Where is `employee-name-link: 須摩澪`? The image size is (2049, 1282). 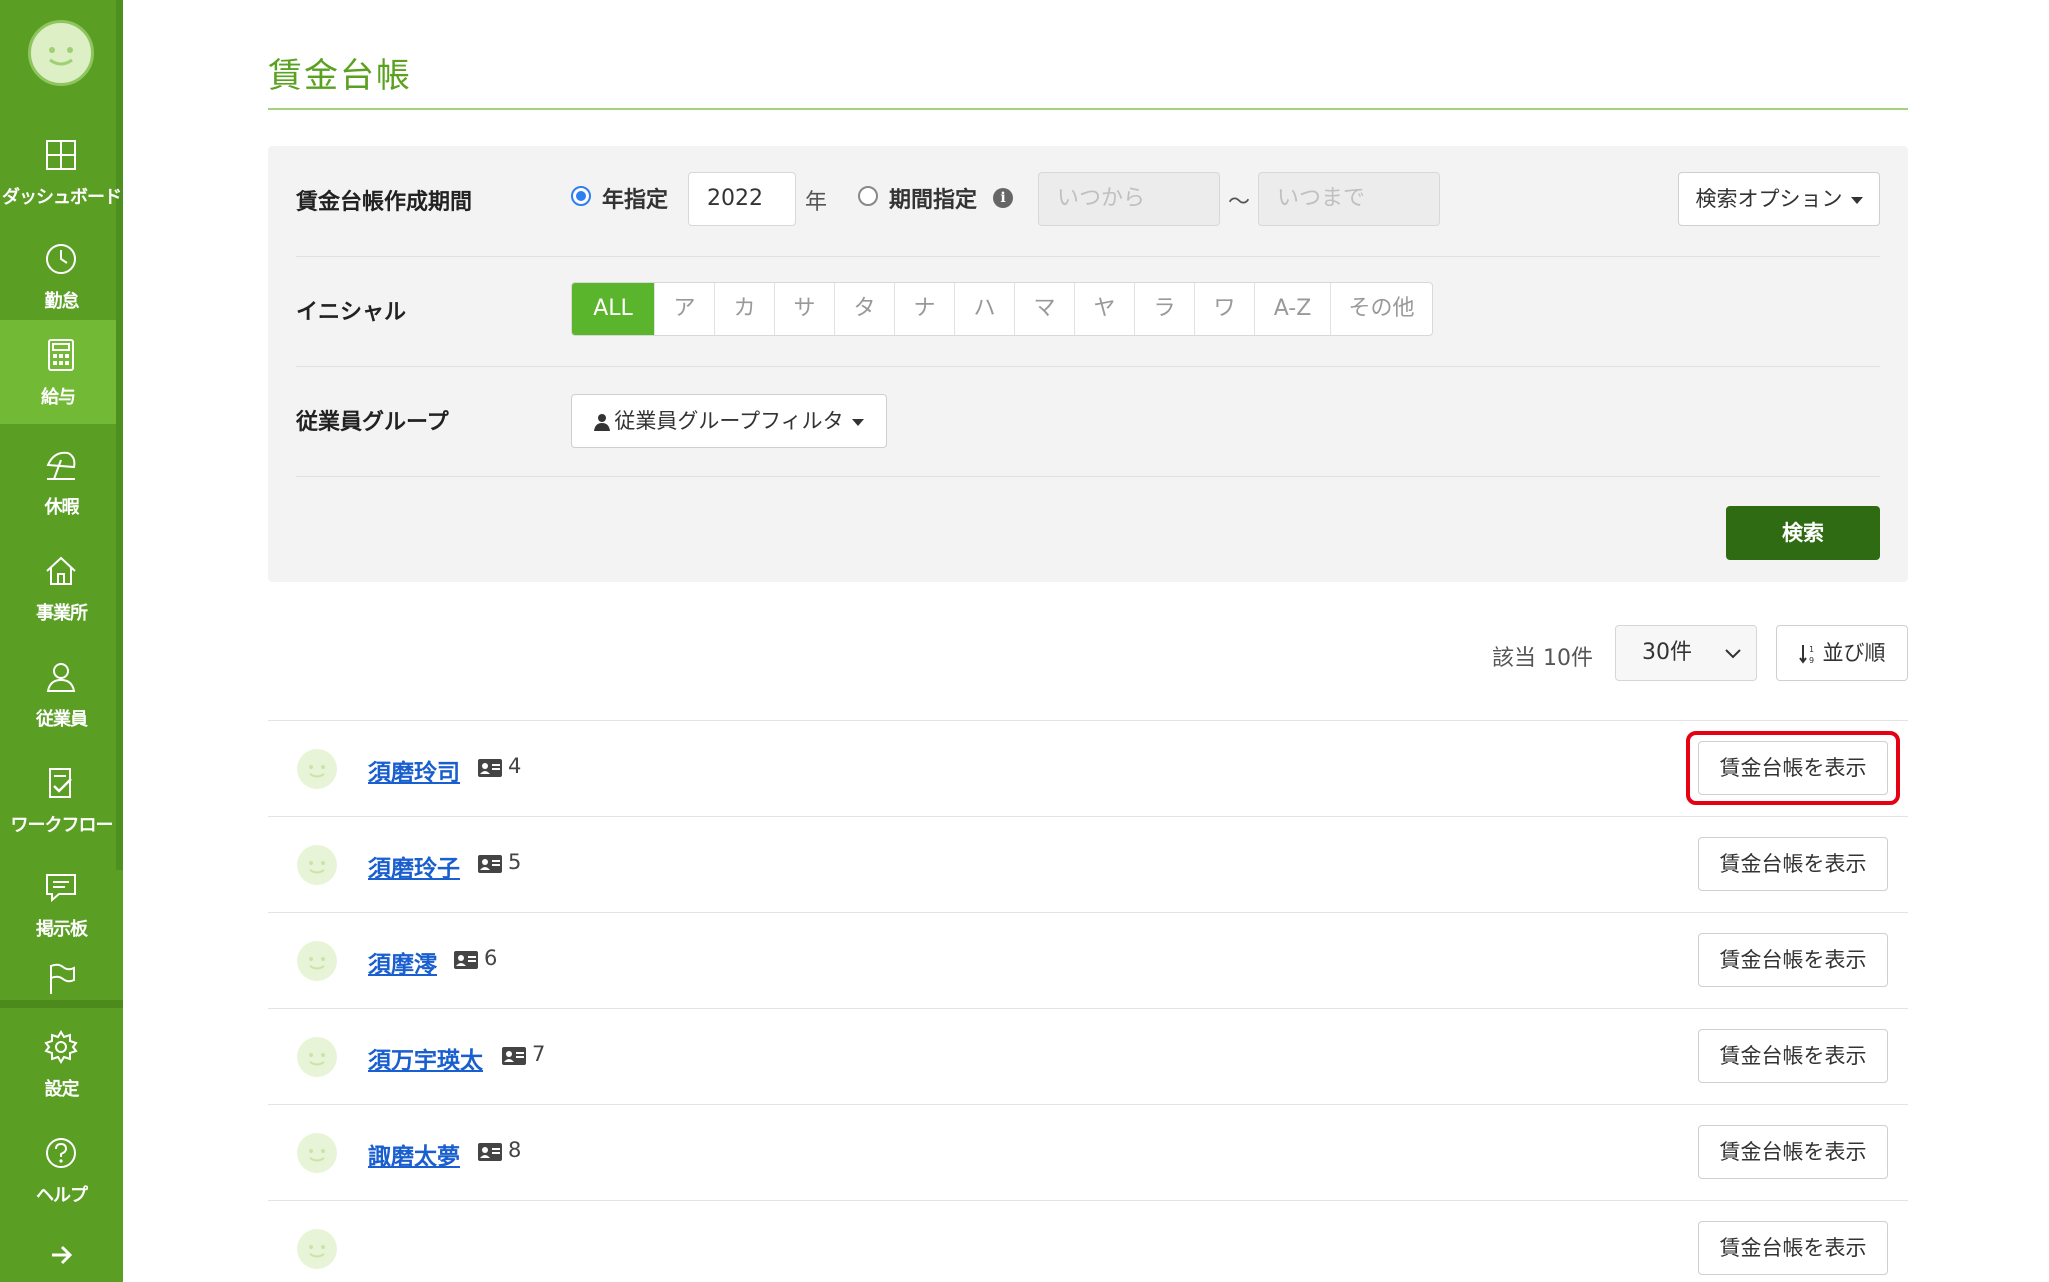 employee-name-link: 須摩澪 is located at coordinates (402, 962).